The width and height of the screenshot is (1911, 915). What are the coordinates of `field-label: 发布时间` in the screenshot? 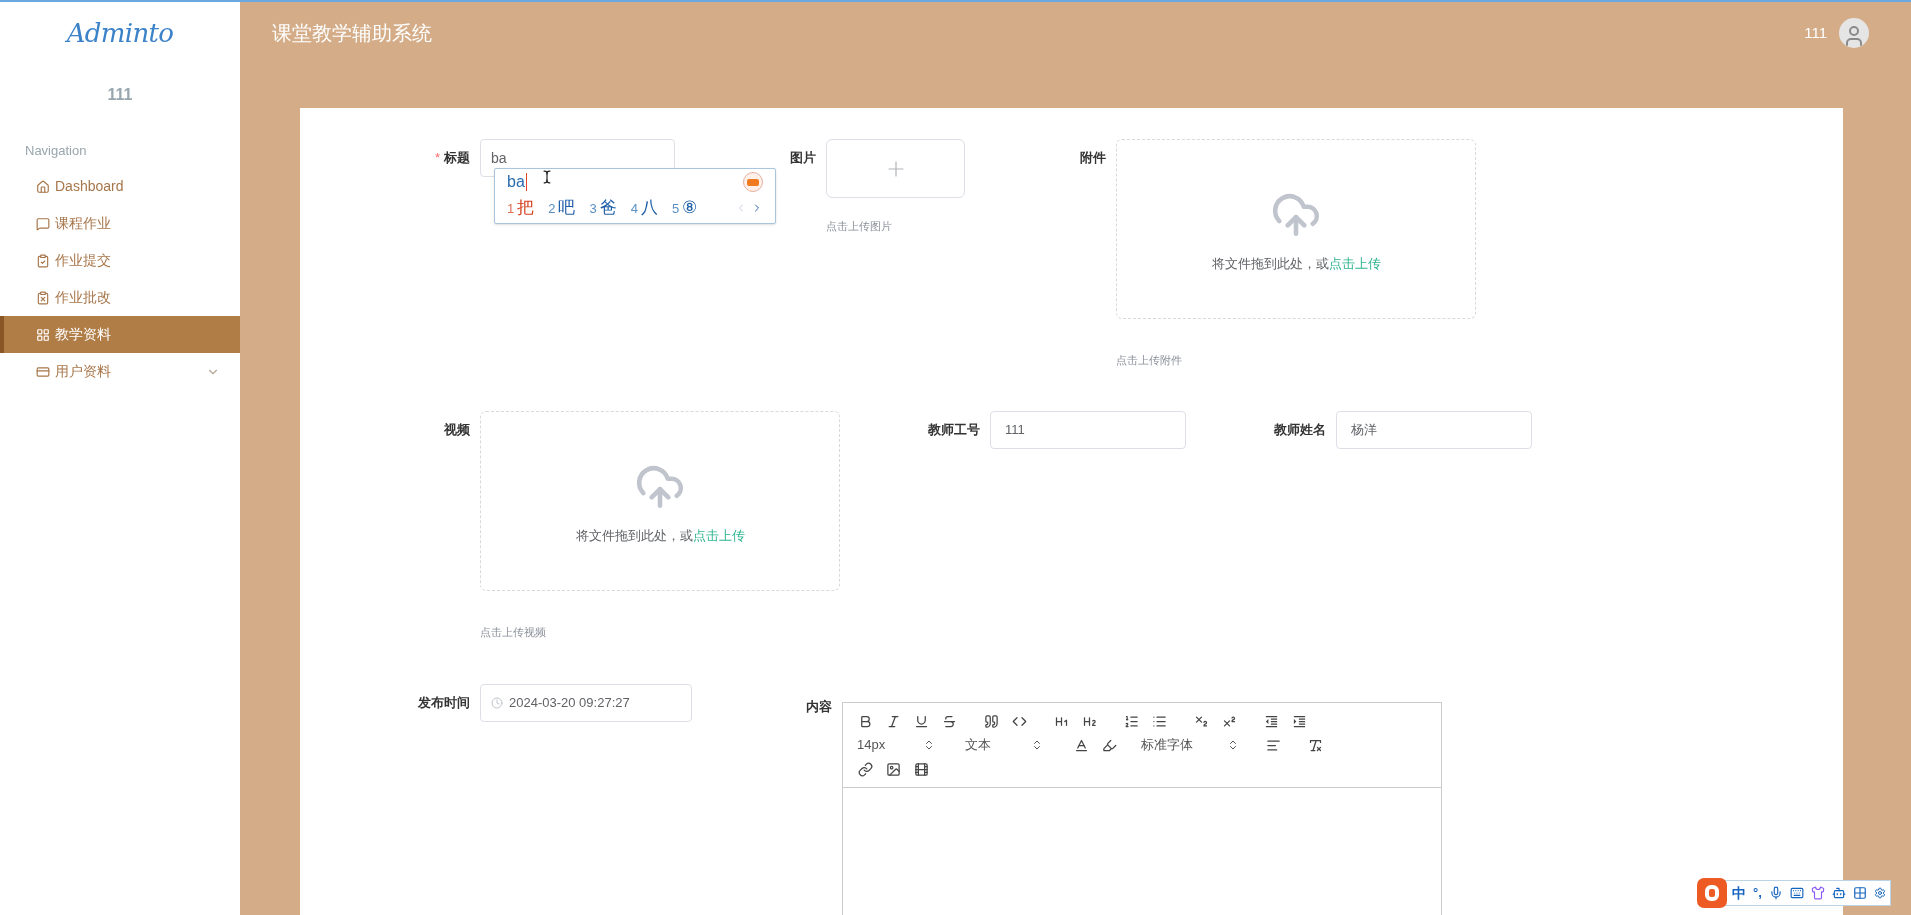 It's located at (444, 703).